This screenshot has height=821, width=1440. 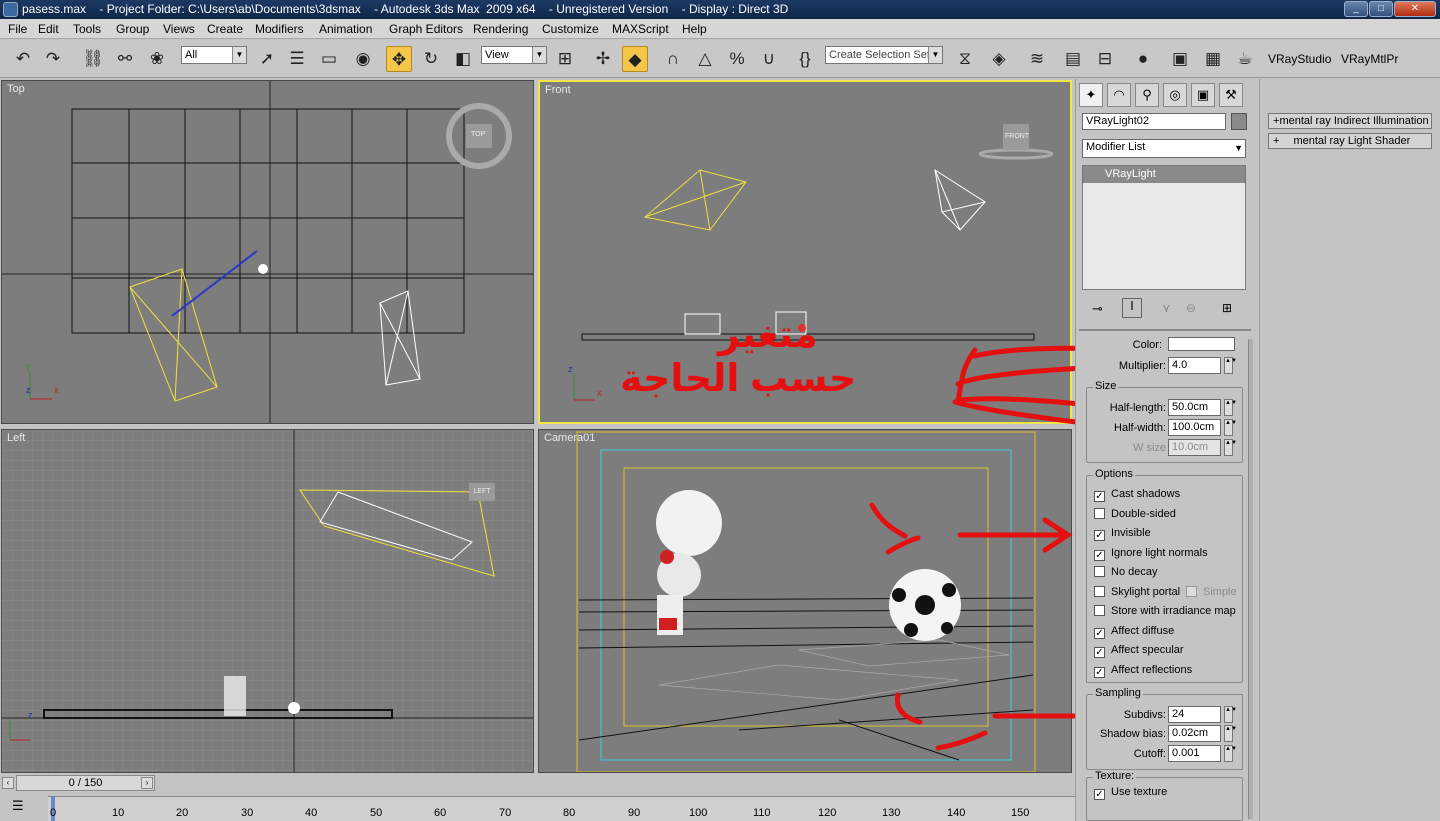 I want to click on store-irradiance-checkbox: Store with irradiance map, so click(x=1165, y=611).